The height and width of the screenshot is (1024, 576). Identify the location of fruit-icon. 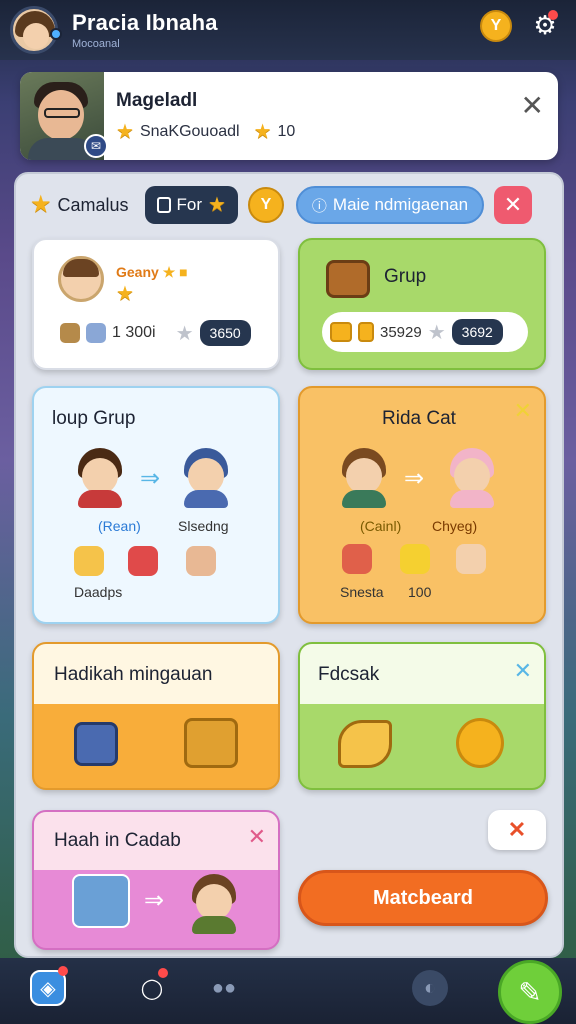
(415, 559).